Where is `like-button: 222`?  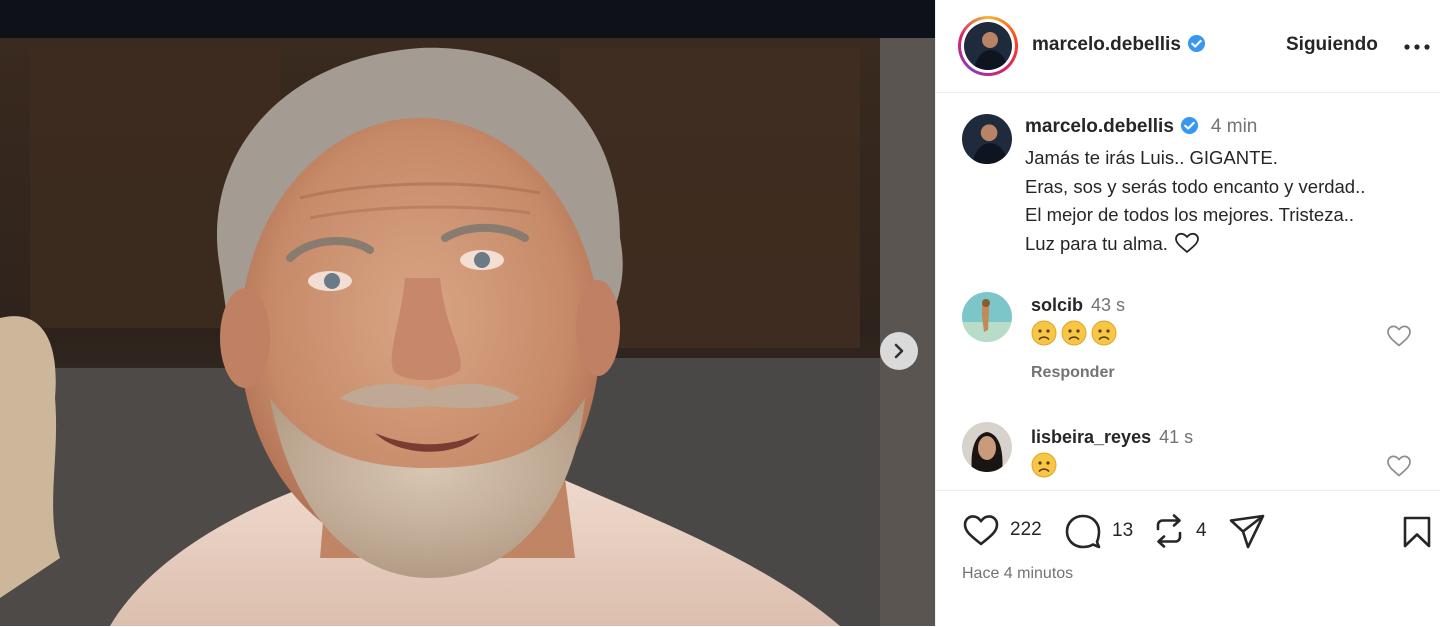 like-button: 222 is located at coordinates (1002, 530).